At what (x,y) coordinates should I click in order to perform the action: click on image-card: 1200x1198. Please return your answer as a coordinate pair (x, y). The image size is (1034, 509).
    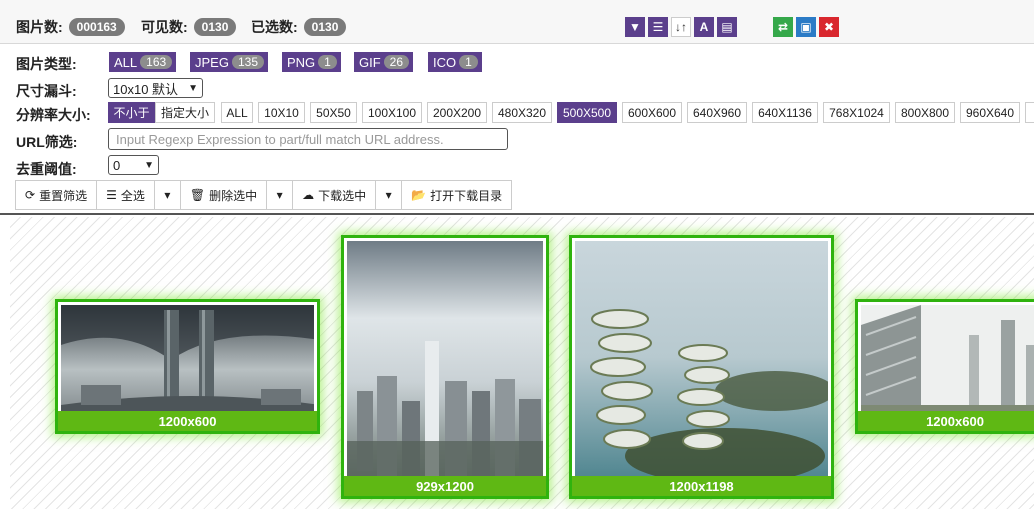
    Looking at the image, I should click on (701, 367).